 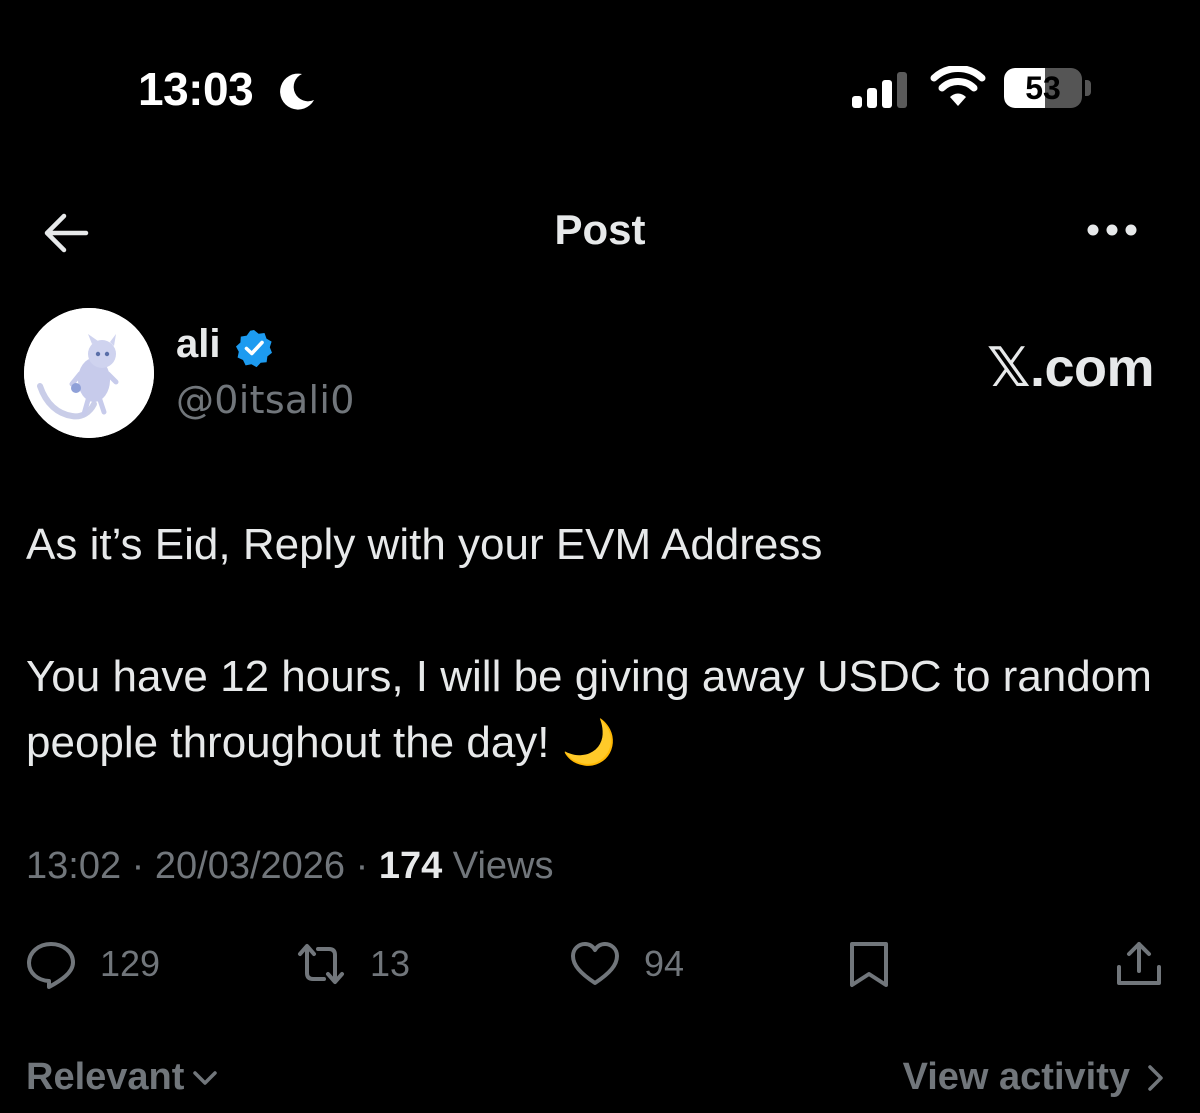 I want to click on user-handle: @0itsali0, so click(x=265, y=400).